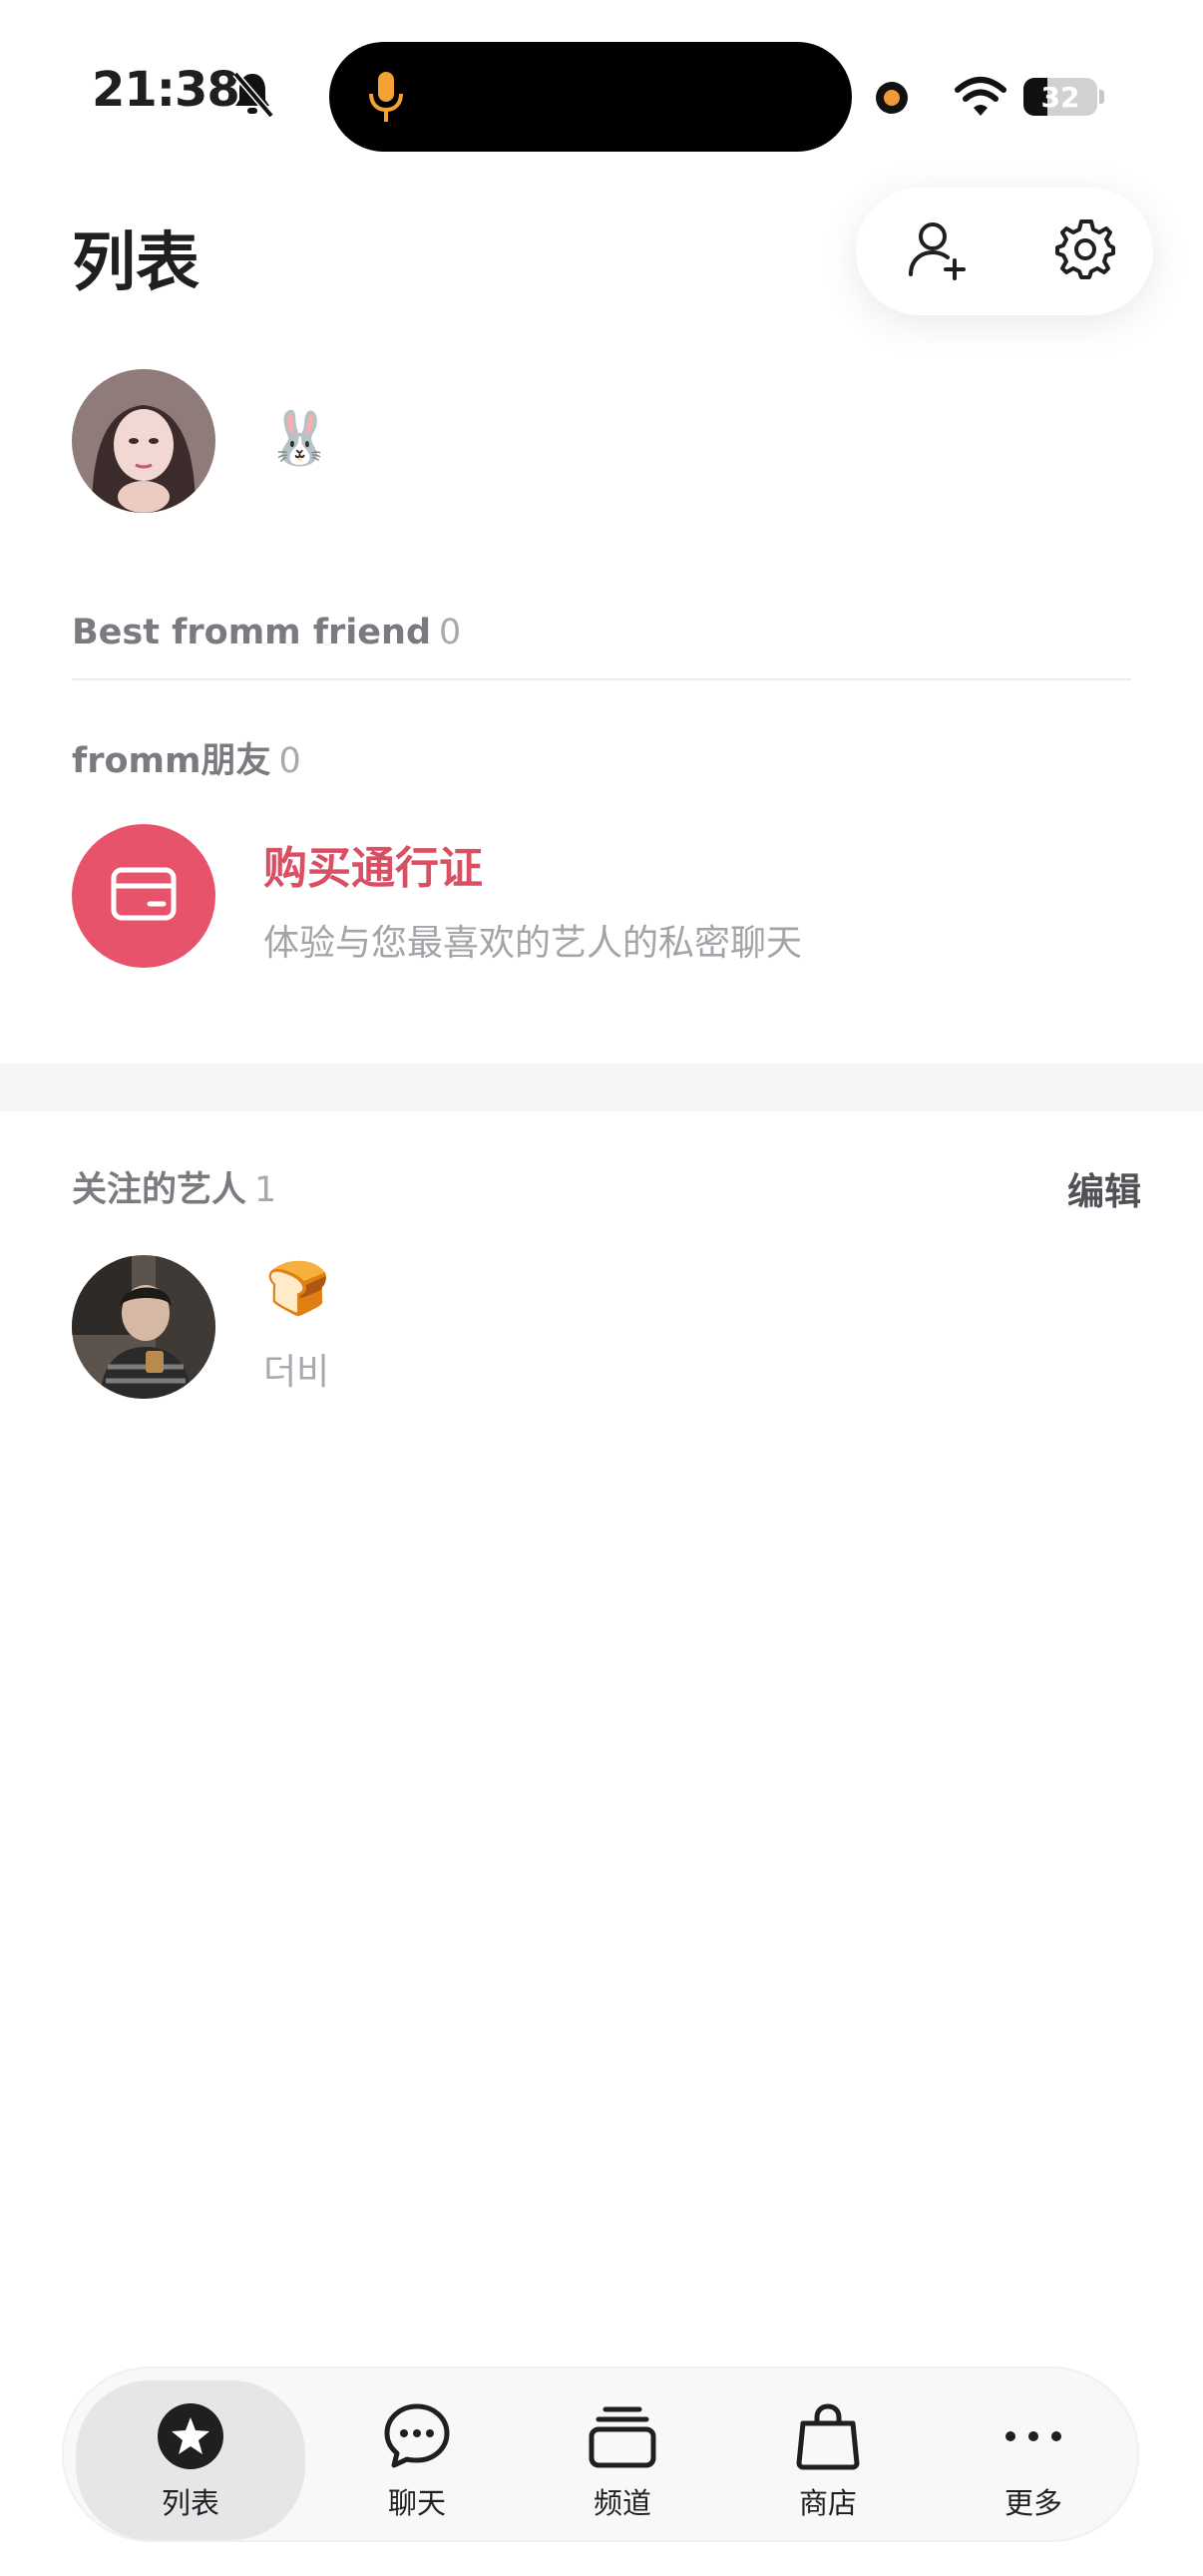 The height and width of the screenshot is (2576, 1203). I want to click on my-profile-avatar, so click(143, 441).